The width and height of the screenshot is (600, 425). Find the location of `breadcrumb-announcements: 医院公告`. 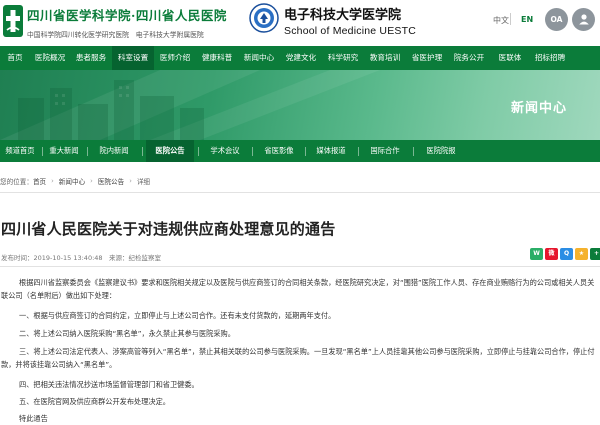

breadcrumb-announcements: 医院公告 is located at coordinates (111, 181).